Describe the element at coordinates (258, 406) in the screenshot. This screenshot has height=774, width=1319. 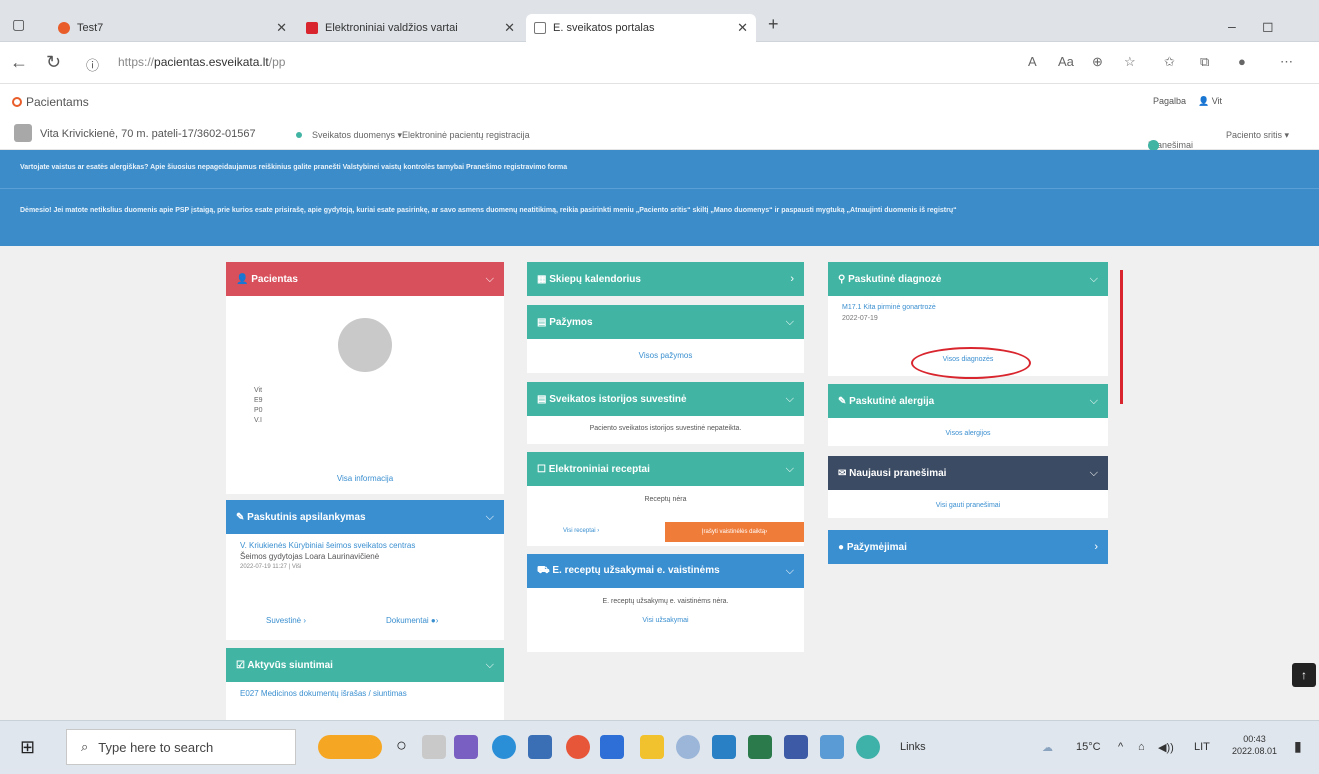
I see `patient-info: Vit E9 P0 V.I` at that location.